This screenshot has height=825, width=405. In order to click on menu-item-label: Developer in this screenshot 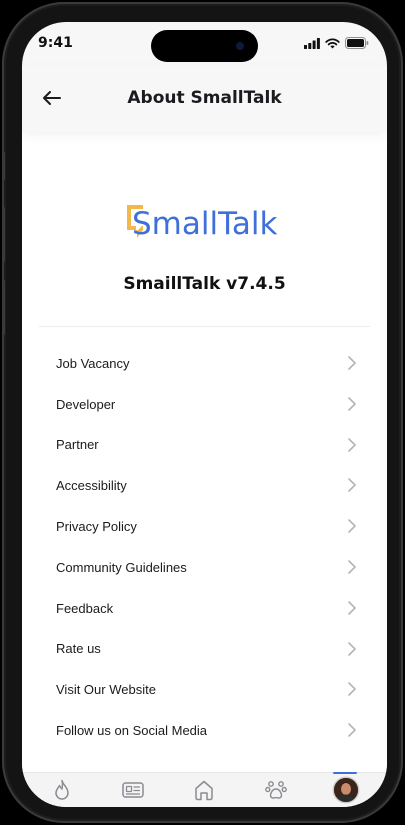, I will do `click(86, 404)`.